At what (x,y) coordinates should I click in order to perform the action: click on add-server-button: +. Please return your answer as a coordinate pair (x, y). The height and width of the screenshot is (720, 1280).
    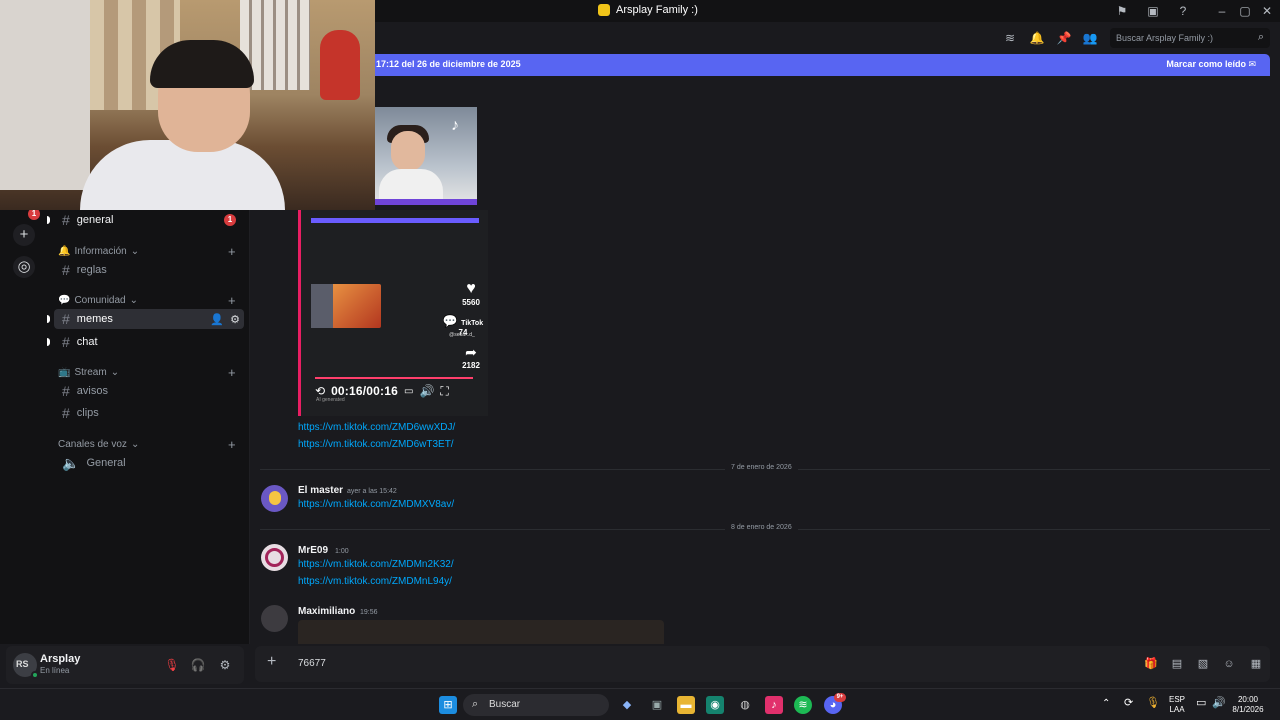
    Looking at the image, I should click on (24, 235).